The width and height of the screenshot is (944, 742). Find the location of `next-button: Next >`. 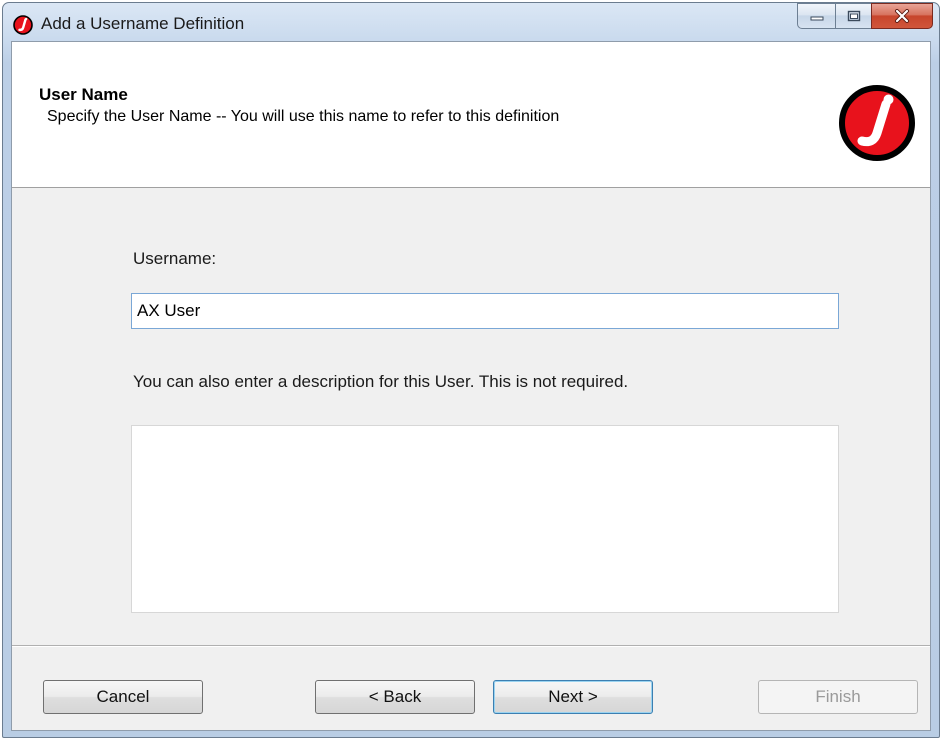

next-button: Next > is located at coordinates (573, 697).